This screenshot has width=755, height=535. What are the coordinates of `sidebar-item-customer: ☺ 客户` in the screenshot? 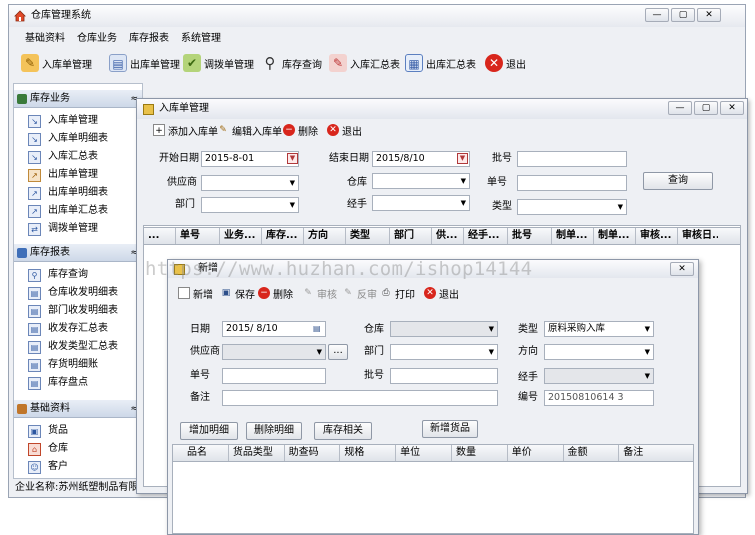 It's located at (48, 467).